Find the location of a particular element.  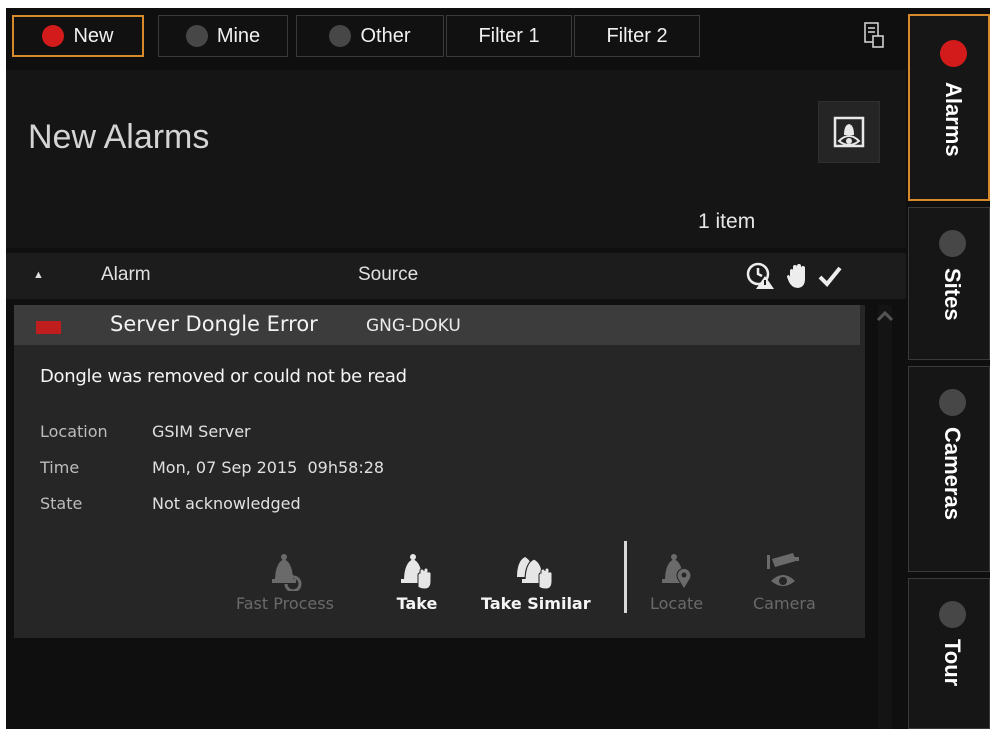

side-tab-sites: Sites is located at coordinates (949, 283).